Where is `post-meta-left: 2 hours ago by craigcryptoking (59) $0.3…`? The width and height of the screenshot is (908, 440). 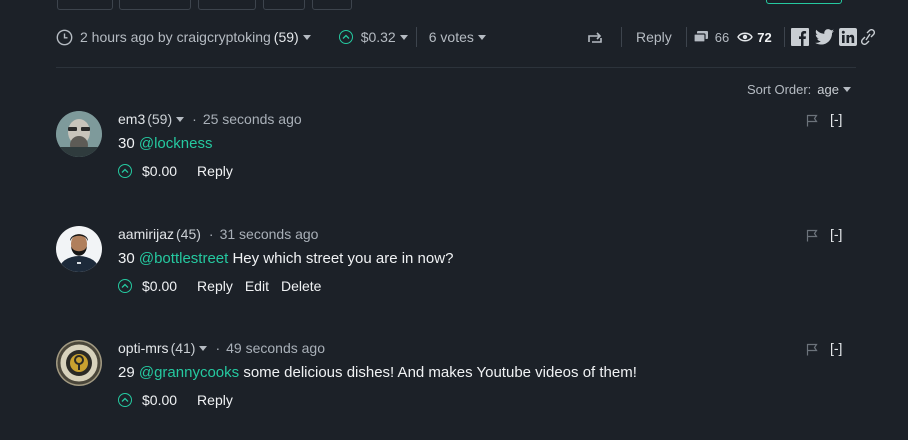 post-meta-left: 2 hours ago by craigcryptoking (59) $0.3… is located at coordinates (271, 37).